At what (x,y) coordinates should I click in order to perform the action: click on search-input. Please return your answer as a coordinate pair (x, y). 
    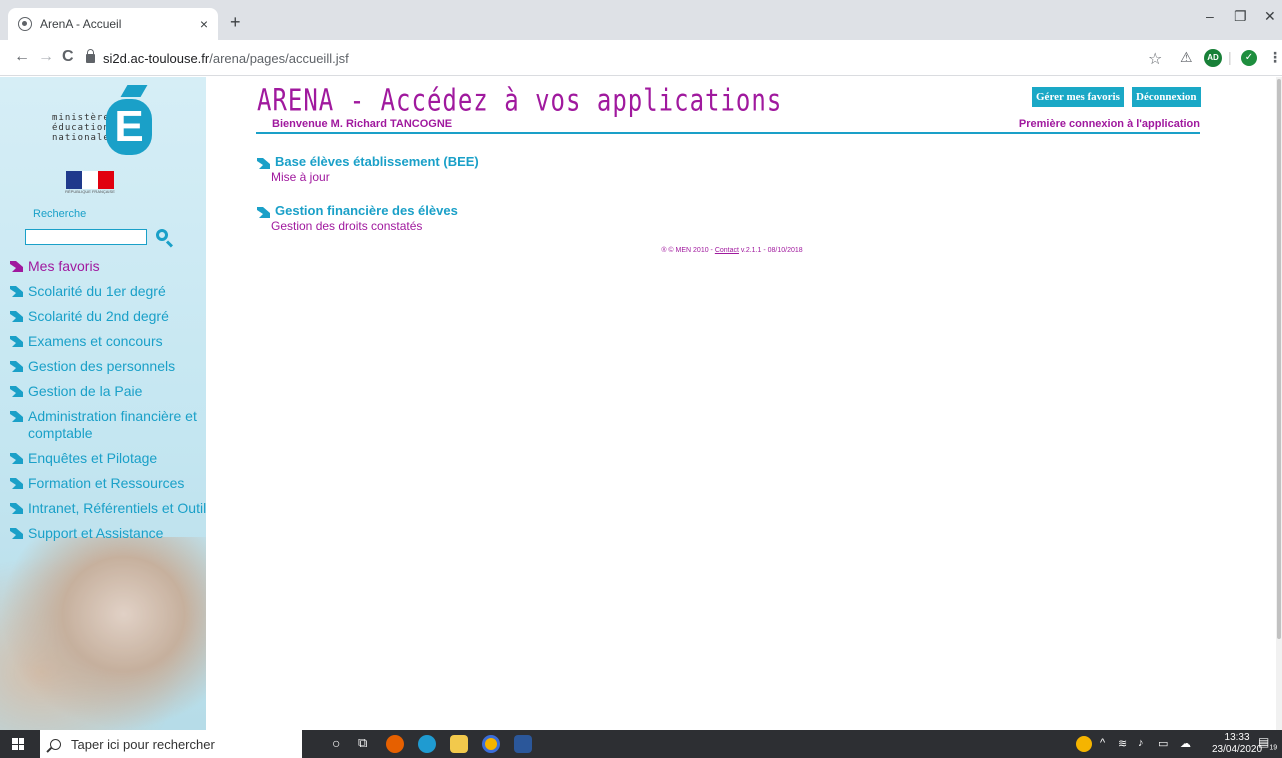
    Looking at the image, I should click on (86, 237).